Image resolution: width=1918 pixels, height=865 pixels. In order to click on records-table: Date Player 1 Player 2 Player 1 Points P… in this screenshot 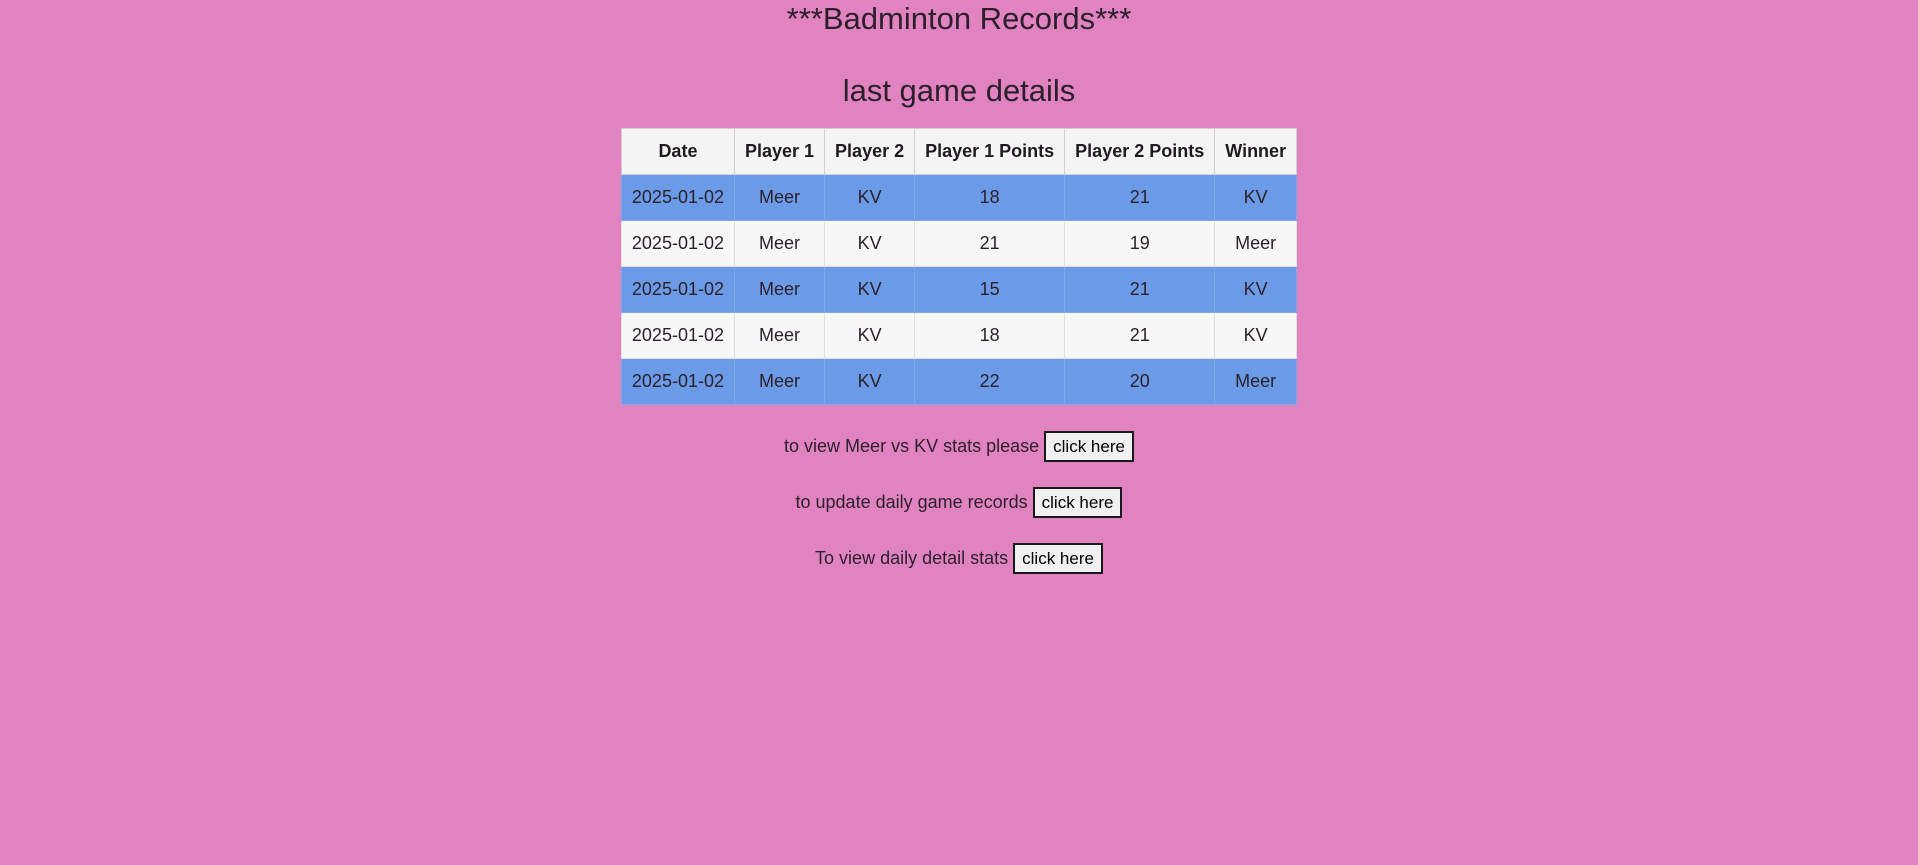, I will do `click(959, 266)`.